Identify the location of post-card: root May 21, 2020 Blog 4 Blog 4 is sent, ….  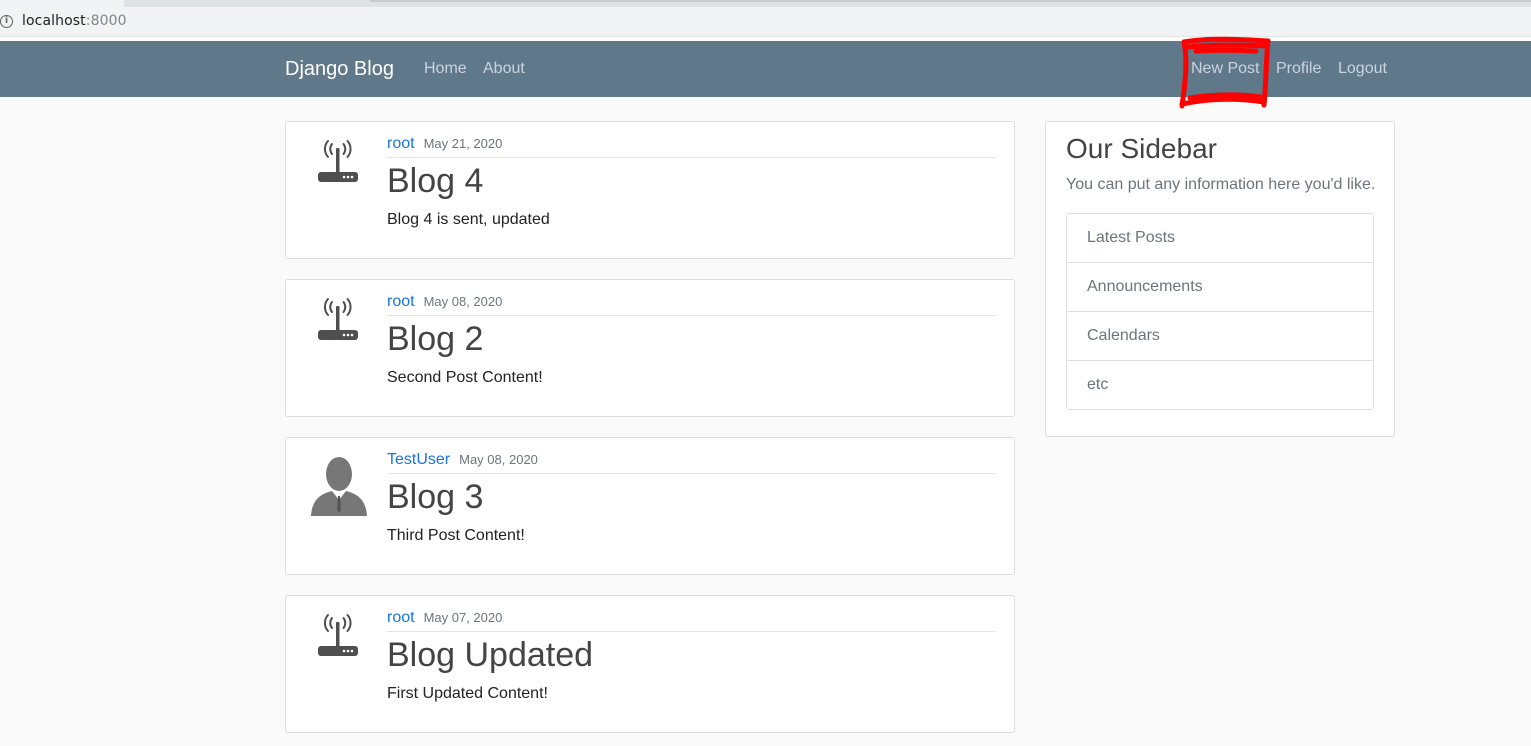
(650, 190).